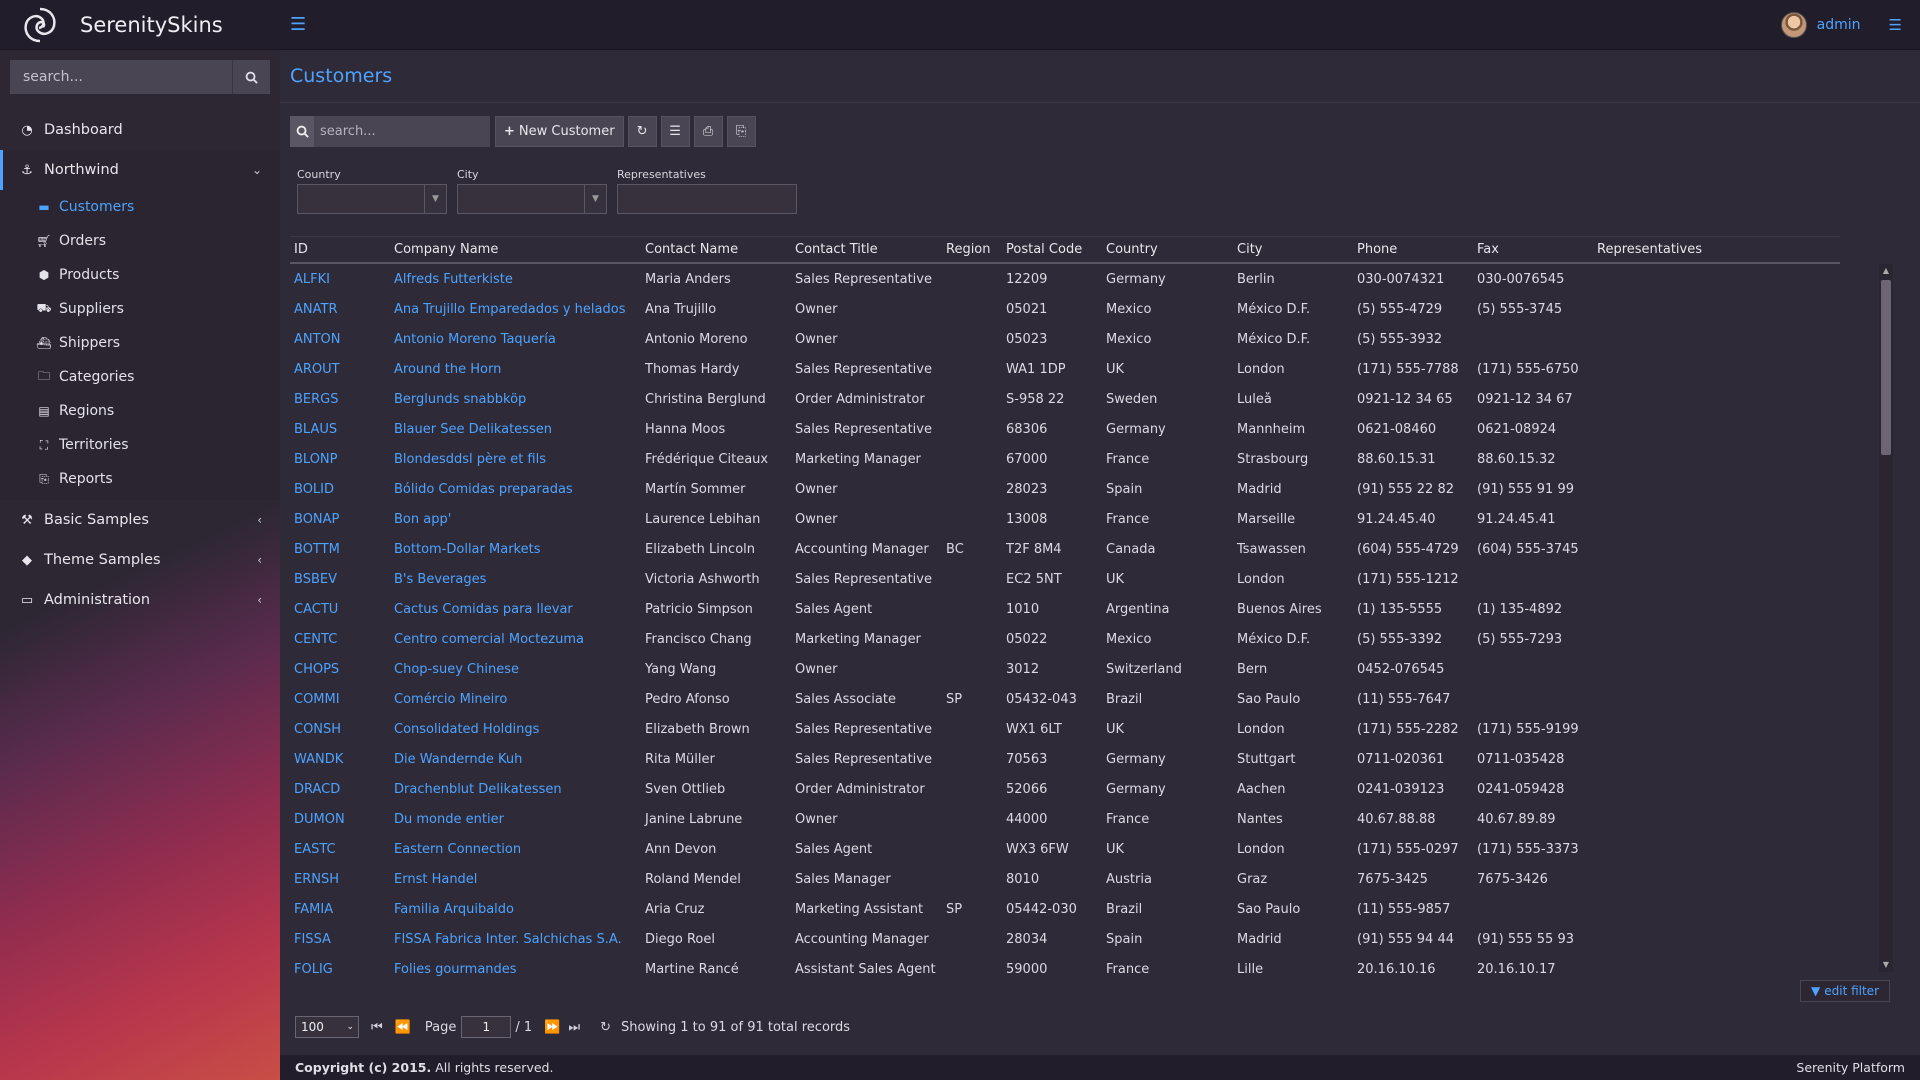  I want to click on excel-export-button: ⎙, so click(708, 131).